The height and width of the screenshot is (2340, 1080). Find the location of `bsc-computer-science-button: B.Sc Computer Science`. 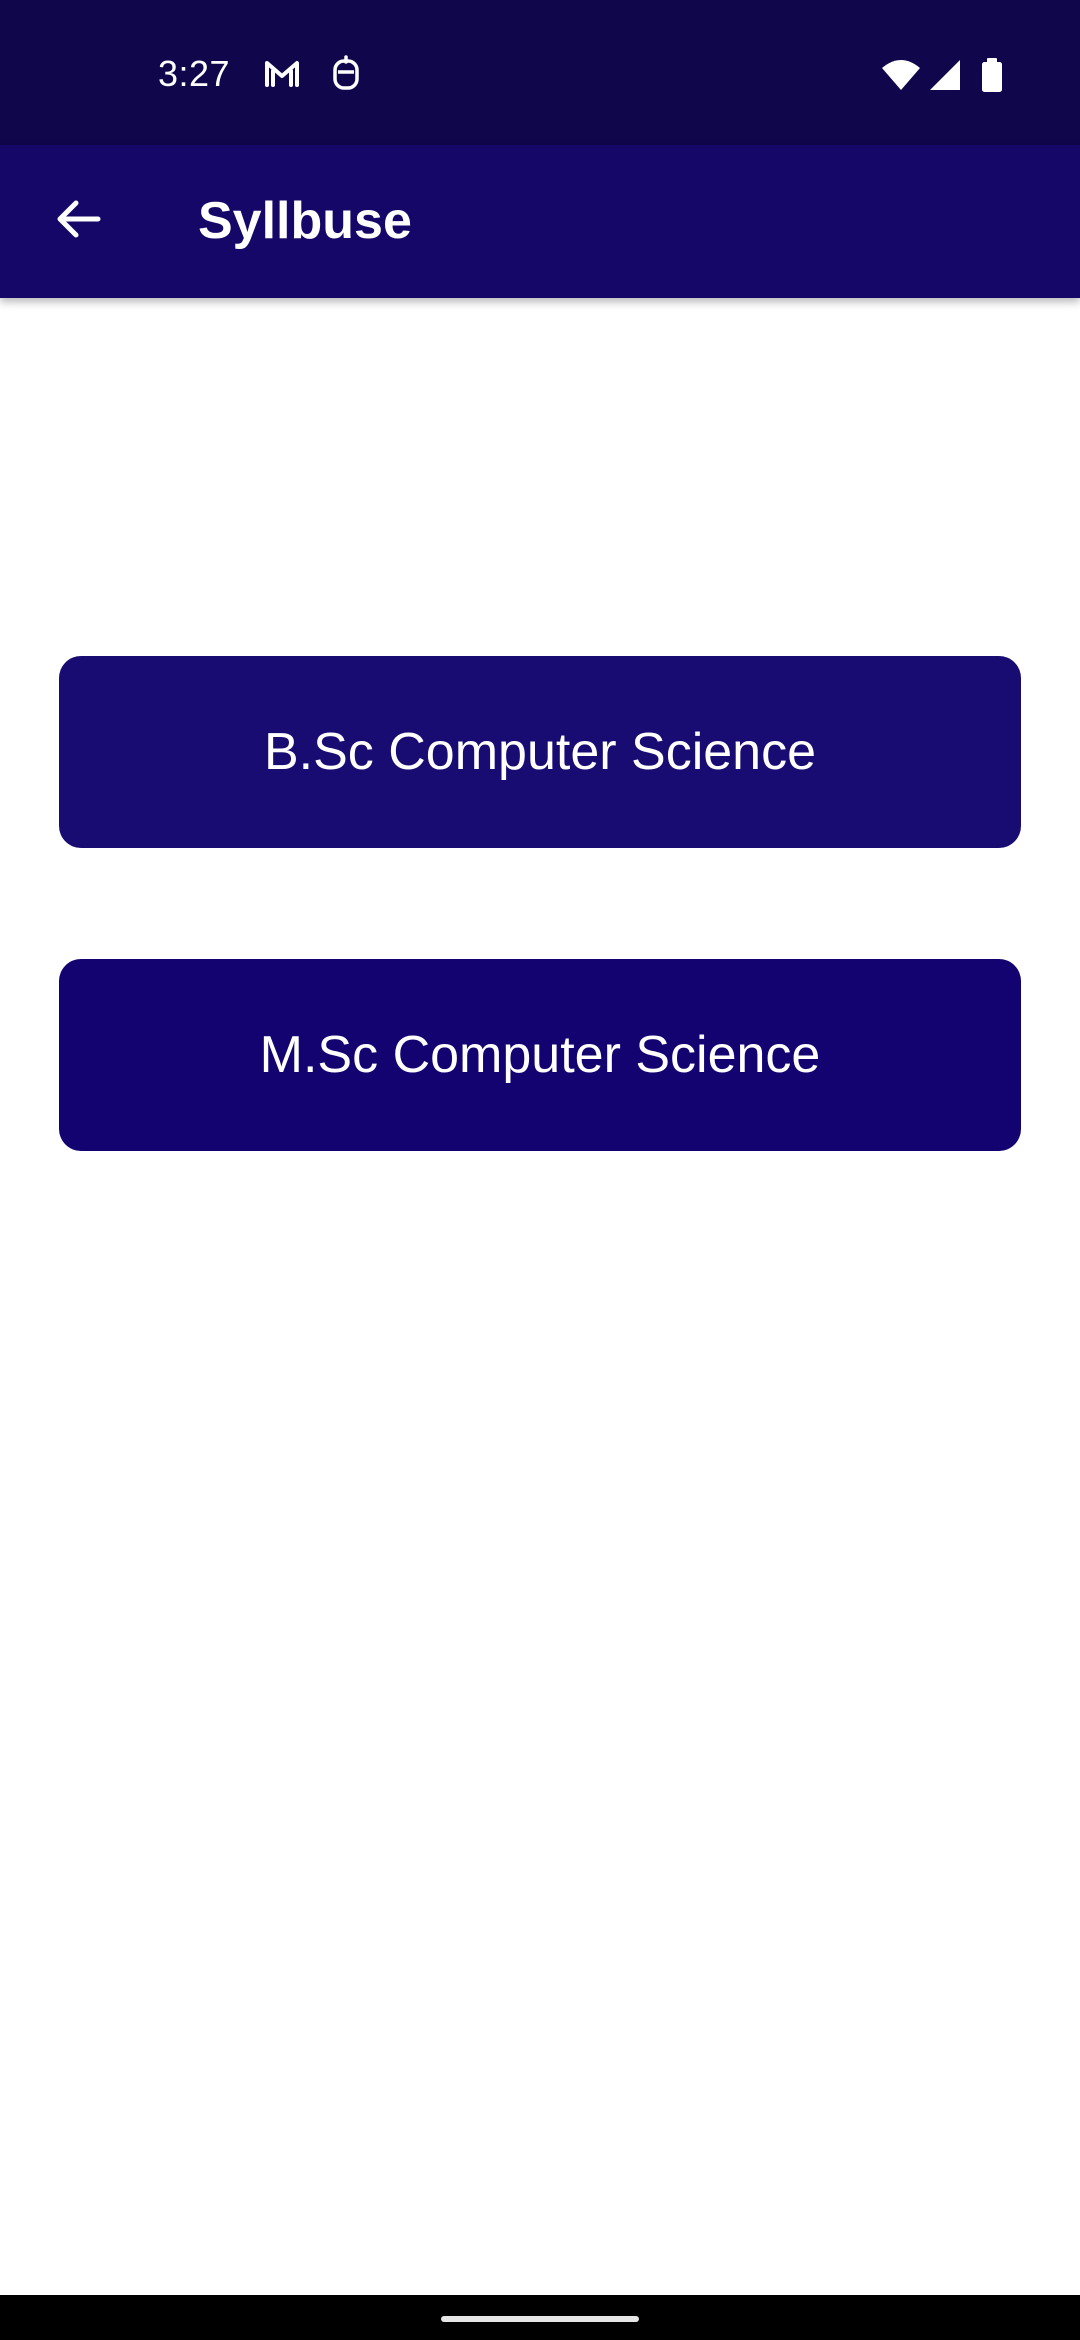

bsc-computer-science-button: B.Sc Computer Science is located at coordinates (540, 752).